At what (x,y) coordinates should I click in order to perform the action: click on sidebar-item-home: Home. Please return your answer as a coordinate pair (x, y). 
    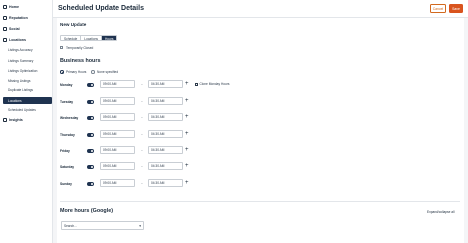
    Looking at the image, I should click on (11, 7).